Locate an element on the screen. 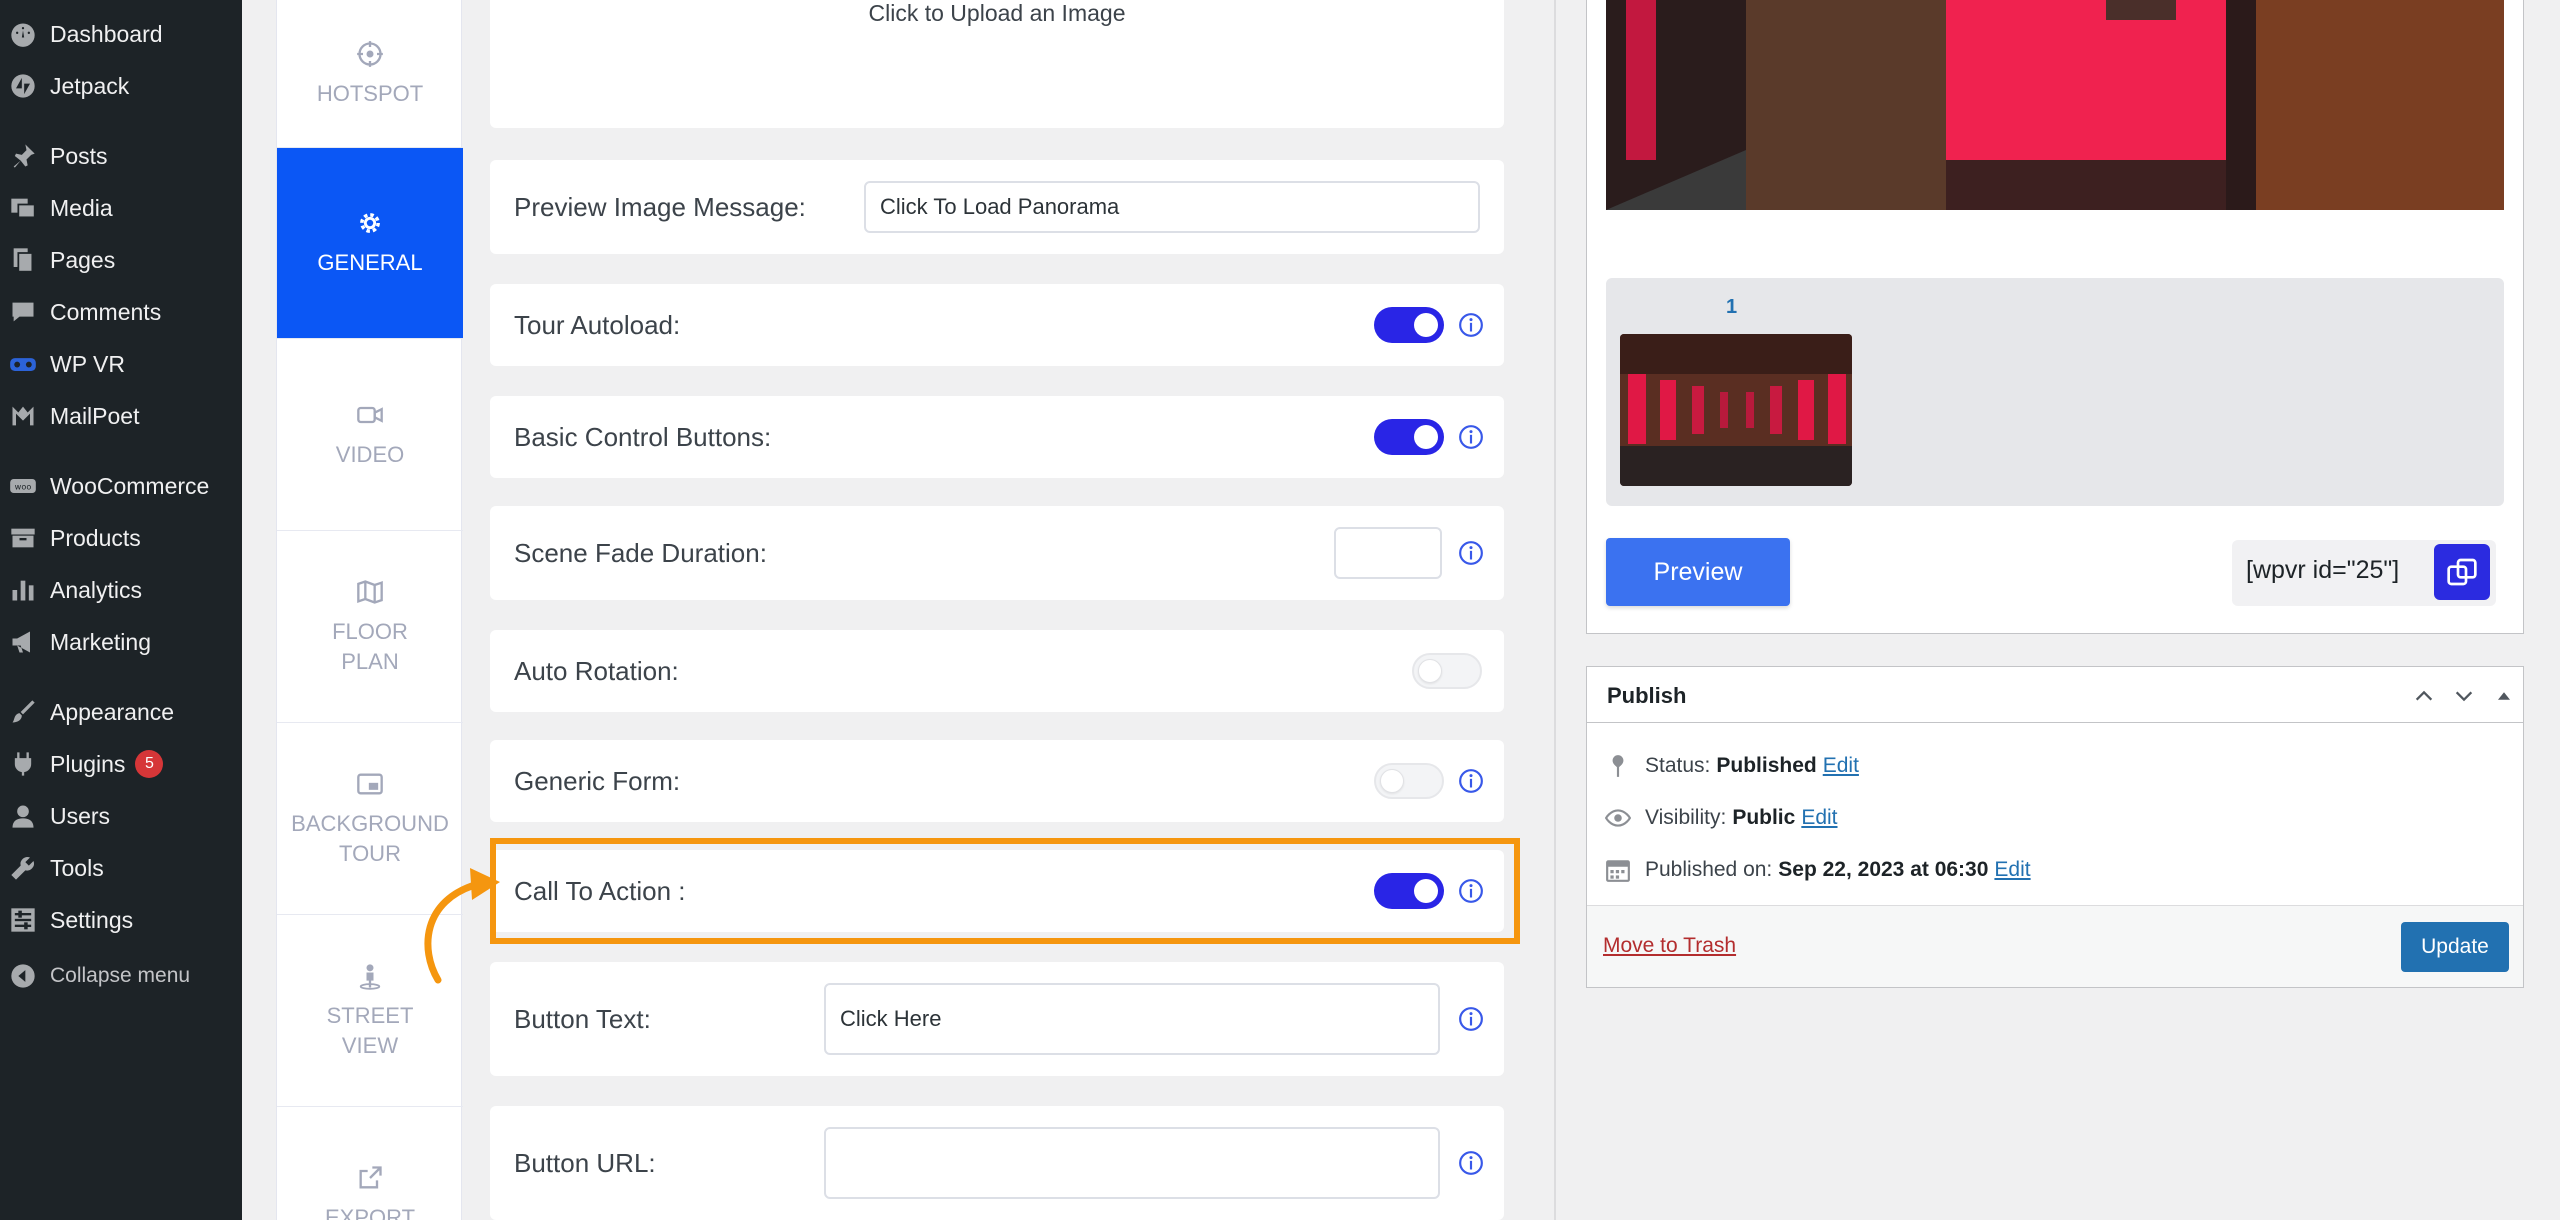 This screenshot has width=2560, height=1220. setting-label: Auto Rotation: is located at coordinates (596, 670).